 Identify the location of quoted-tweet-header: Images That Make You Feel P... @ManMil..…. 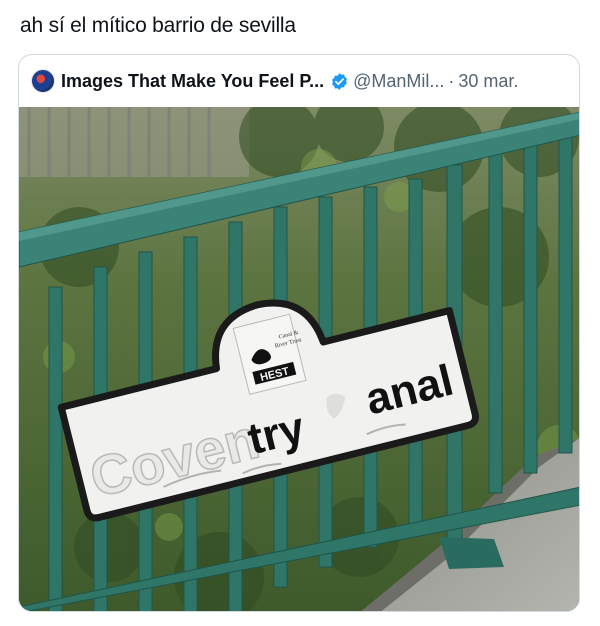
(299, 81).